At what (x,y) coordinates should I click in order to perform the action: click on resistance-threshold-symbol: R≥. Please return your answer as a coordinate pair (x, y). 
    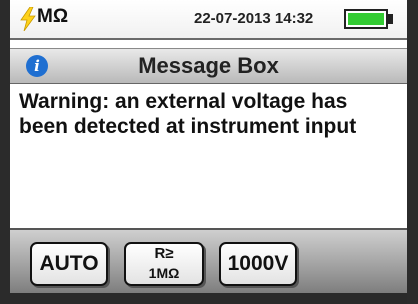
    Looking at the image, I should click on (164, 253).